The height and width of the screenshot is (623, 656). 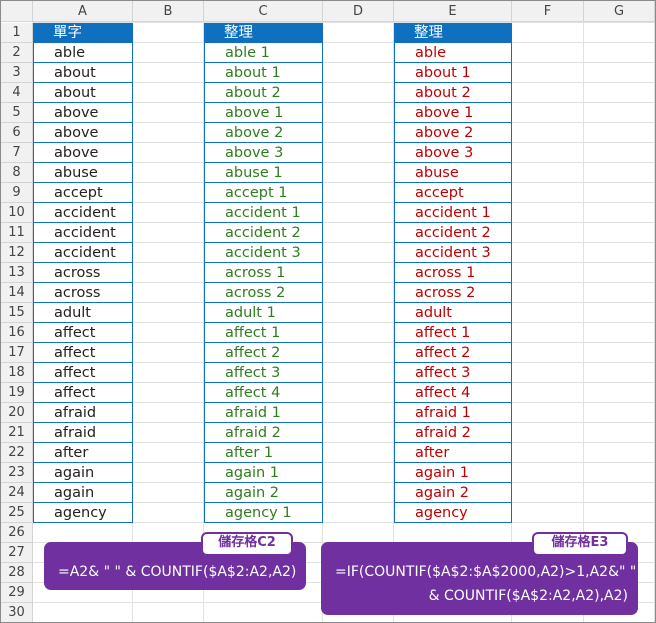 What do you see at coordinates (17, 513) in the screenshot?
I see `row-header-25: 25` at bounding box center [17, 513].